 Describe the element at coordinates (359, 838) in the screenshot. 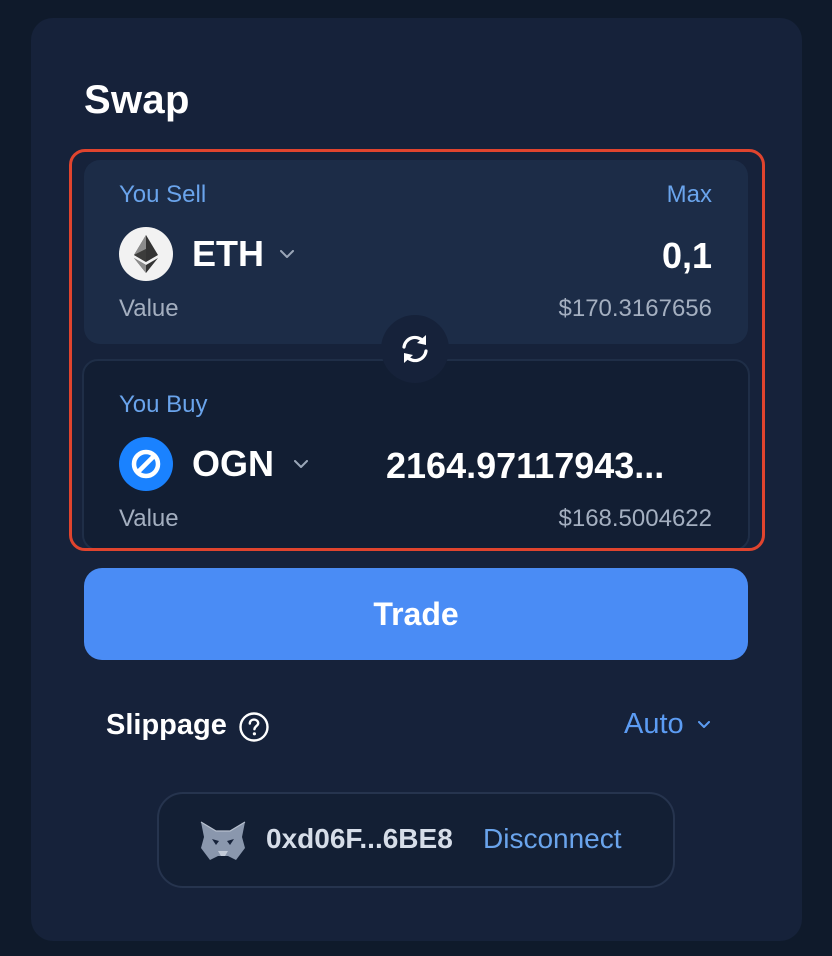

I see `wallet-address: 0xd06F...6BE8` at that location.